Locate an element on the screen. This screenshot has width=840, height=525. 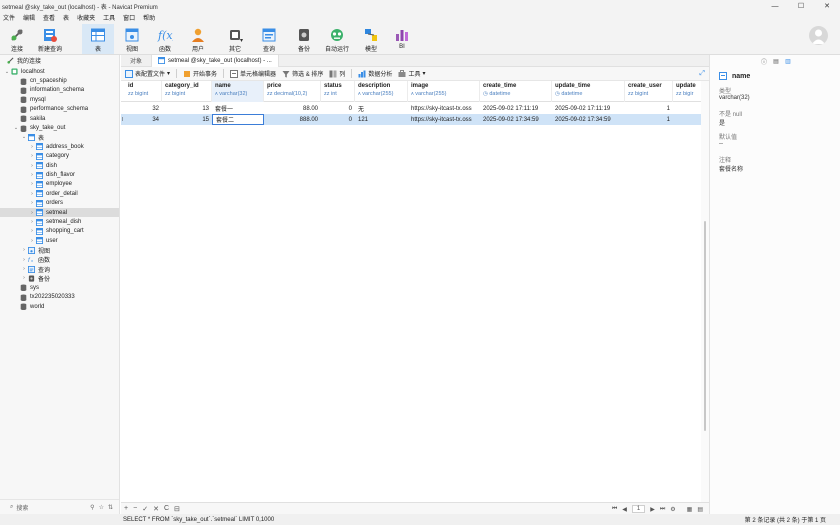
tree-item: › setmeal_dish is located at coordinates (59, 221).